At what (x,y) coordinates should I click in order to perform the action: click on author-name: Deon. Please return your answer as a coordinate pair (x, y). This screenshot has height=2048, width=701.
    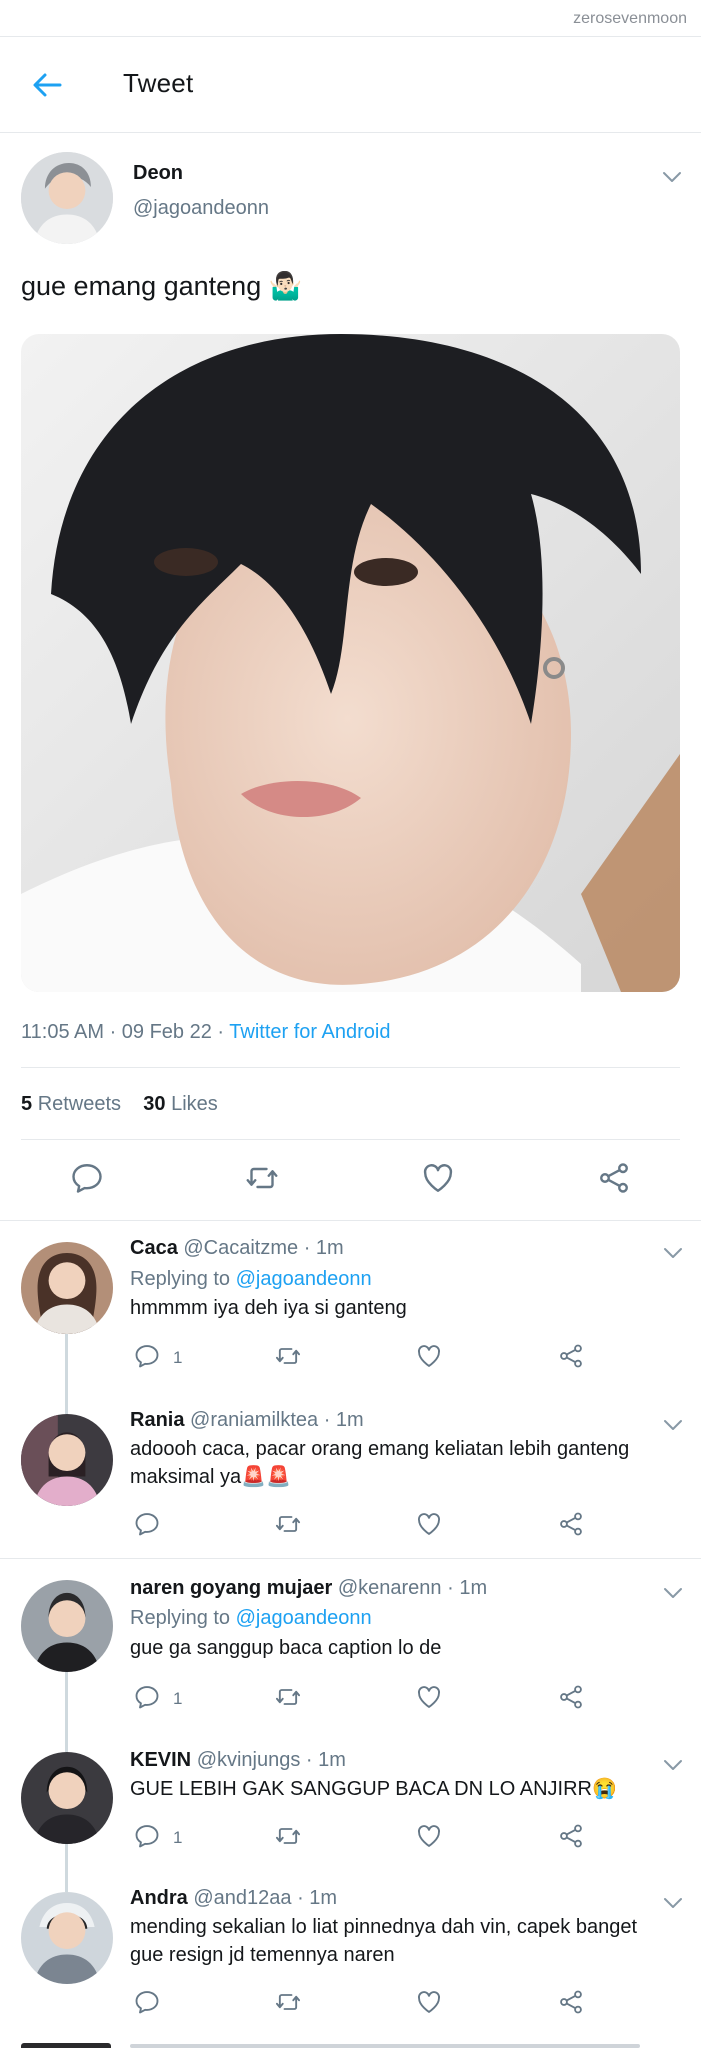
    Looking at the image, I should click on (158, 173).